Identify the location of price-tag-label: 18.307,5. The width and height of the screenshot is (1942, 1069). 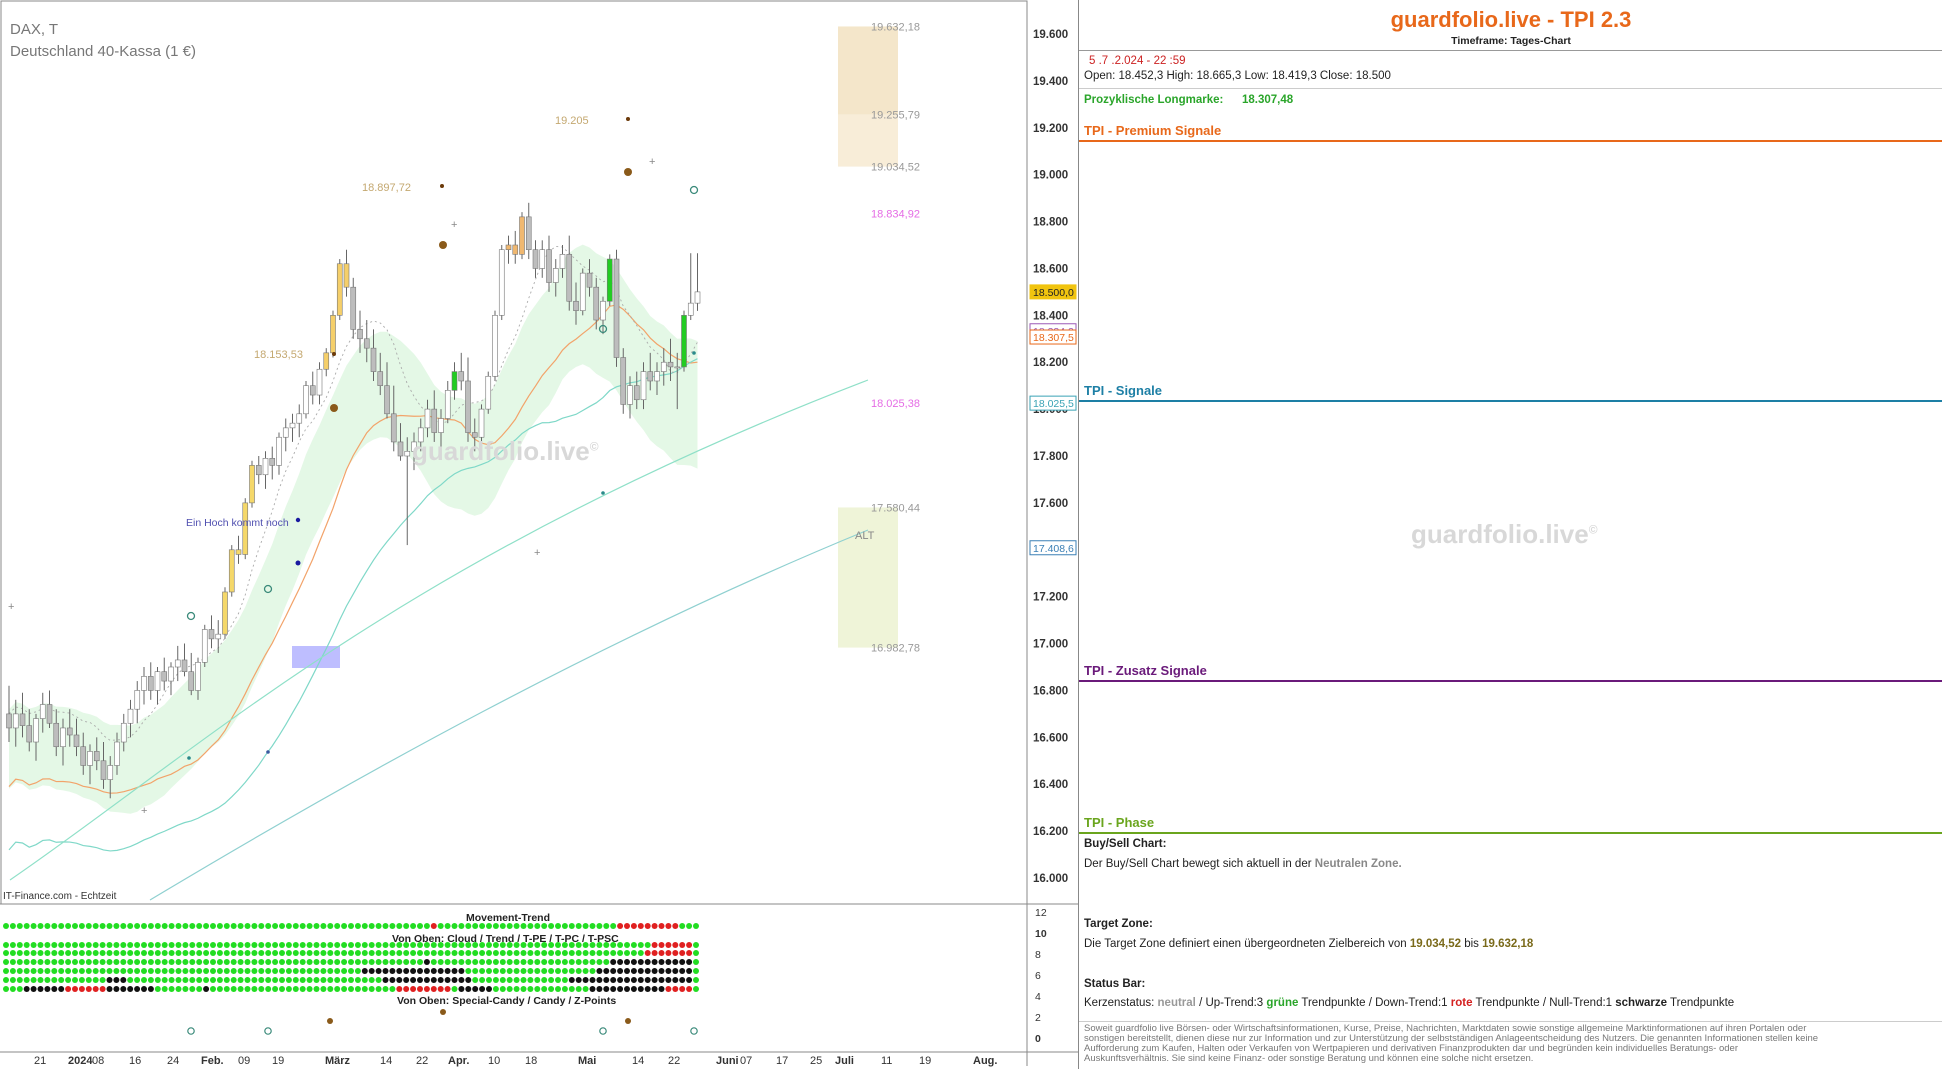
(1053, 338).